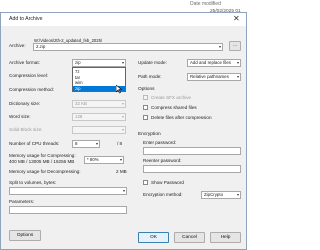 The image size is (320, 250). I want to click on options-group-title: Options, so click(146, 89).